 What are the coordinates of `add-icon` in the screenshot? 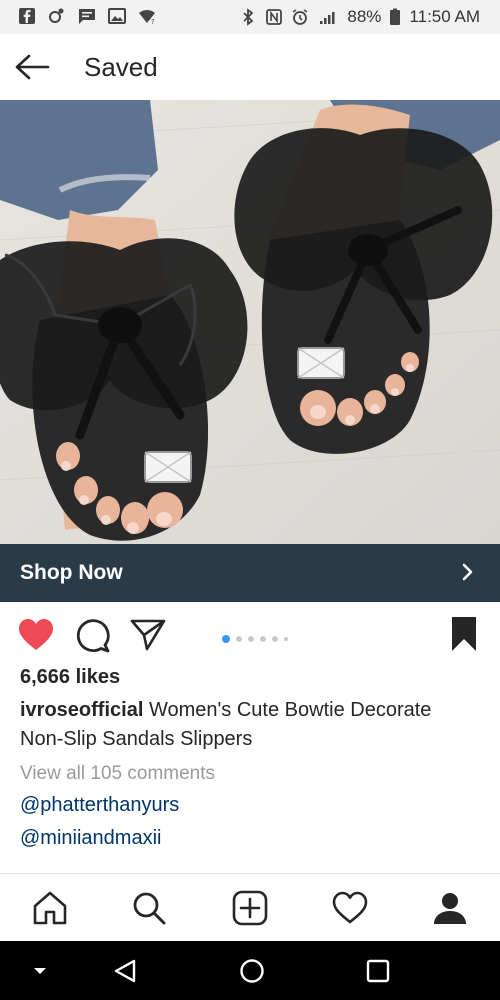 It's located at (250, 908).